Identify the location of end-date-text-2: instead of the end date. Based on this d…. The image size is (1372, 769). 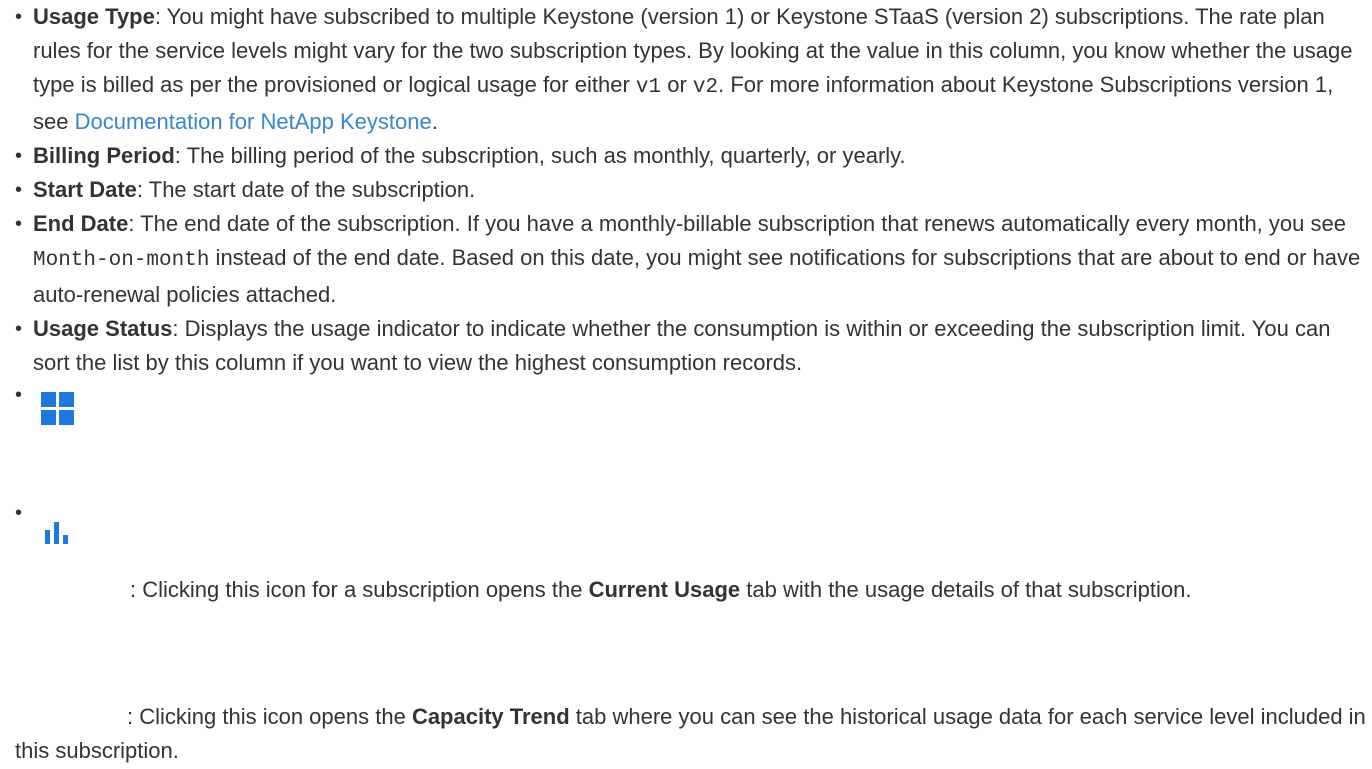
(697, 276).